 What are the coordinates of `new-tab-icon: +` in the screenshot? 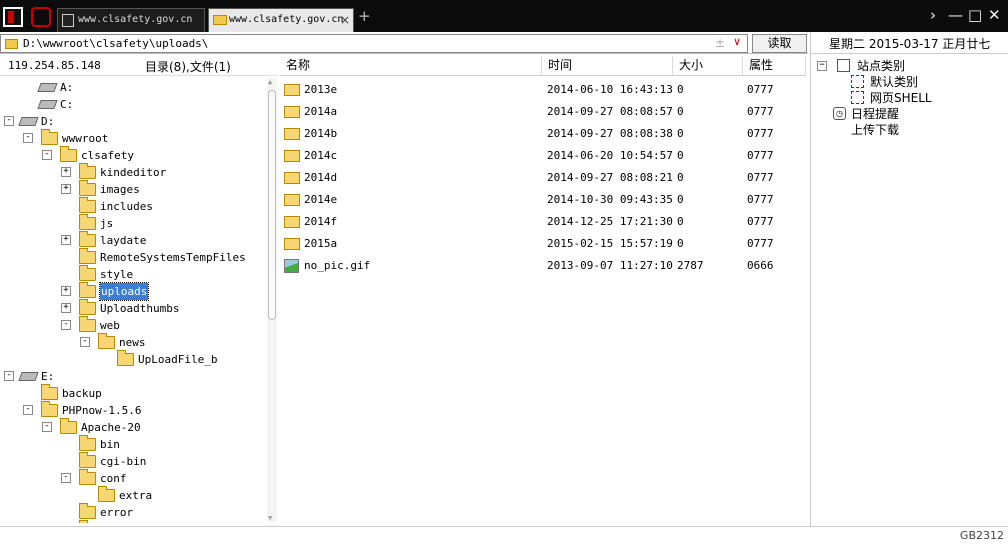 It's located at (364, 16).